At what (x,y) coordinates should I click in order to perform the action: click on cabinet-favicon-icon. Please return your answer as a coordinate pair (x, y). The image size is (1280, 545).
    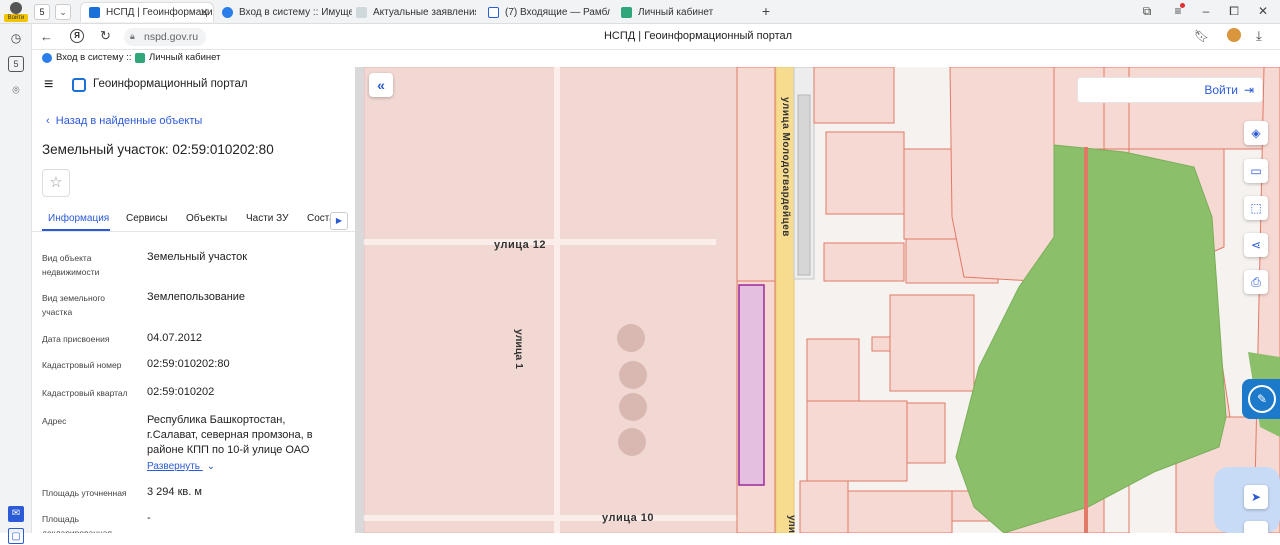
    Looking at the image, I should click on (626, 12).